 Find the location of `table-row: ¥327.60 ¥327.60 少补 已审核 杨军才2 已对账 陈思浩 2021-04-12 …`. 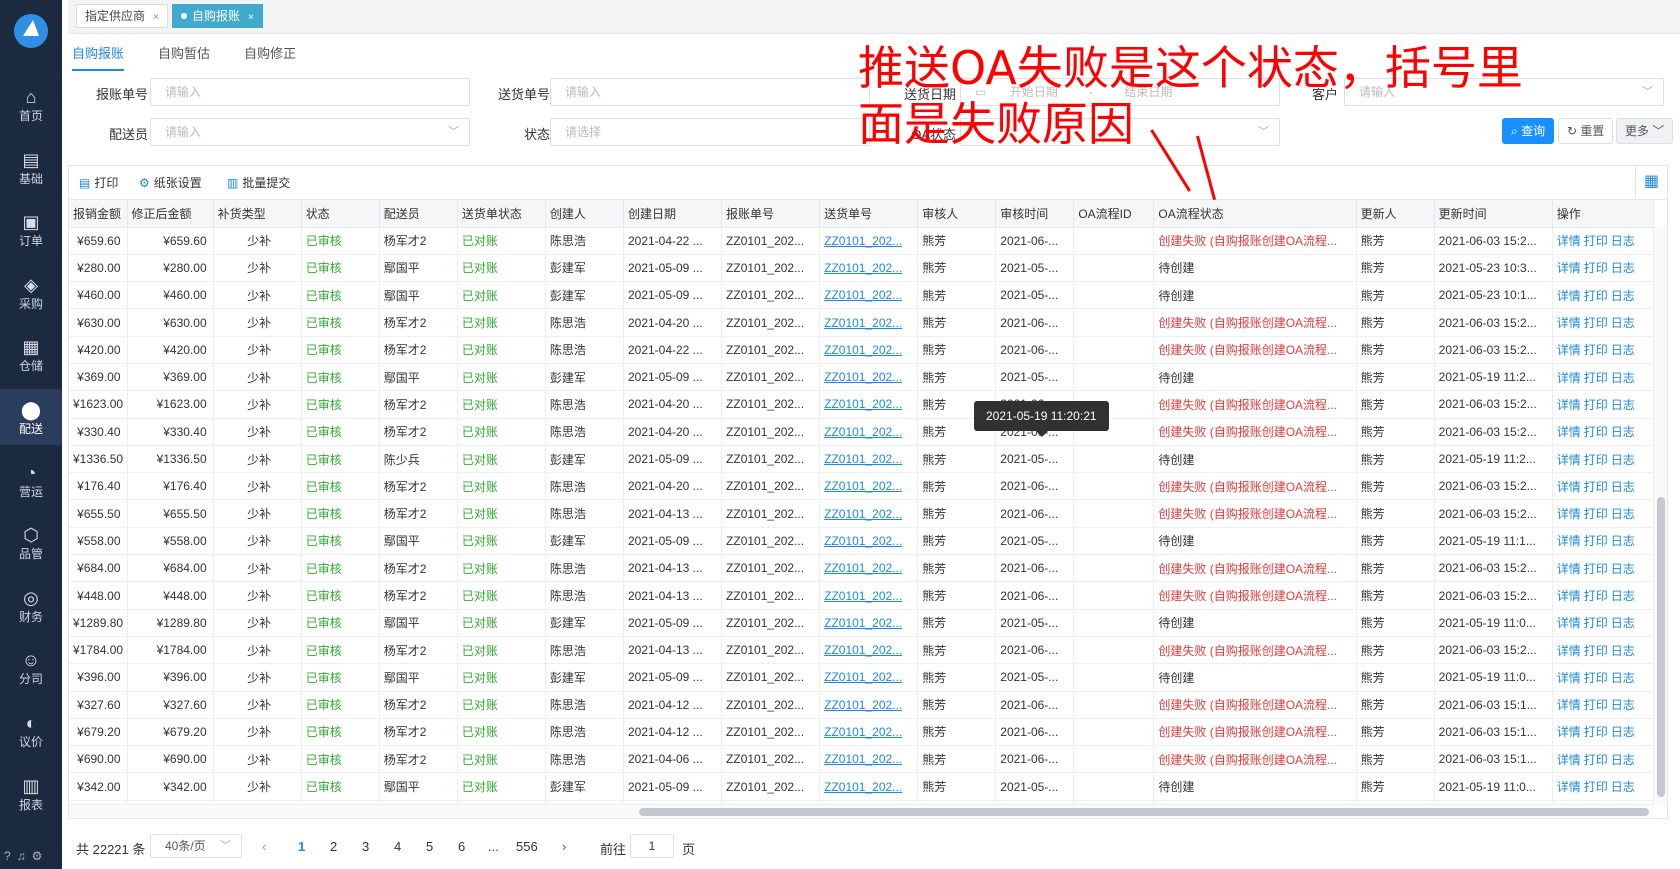

table-row: ¥327.60 ¥327.60 少补 已审核 杨军才2 已对账 陈思浩 2021-04-12 … is located at coordinates (862, 705).